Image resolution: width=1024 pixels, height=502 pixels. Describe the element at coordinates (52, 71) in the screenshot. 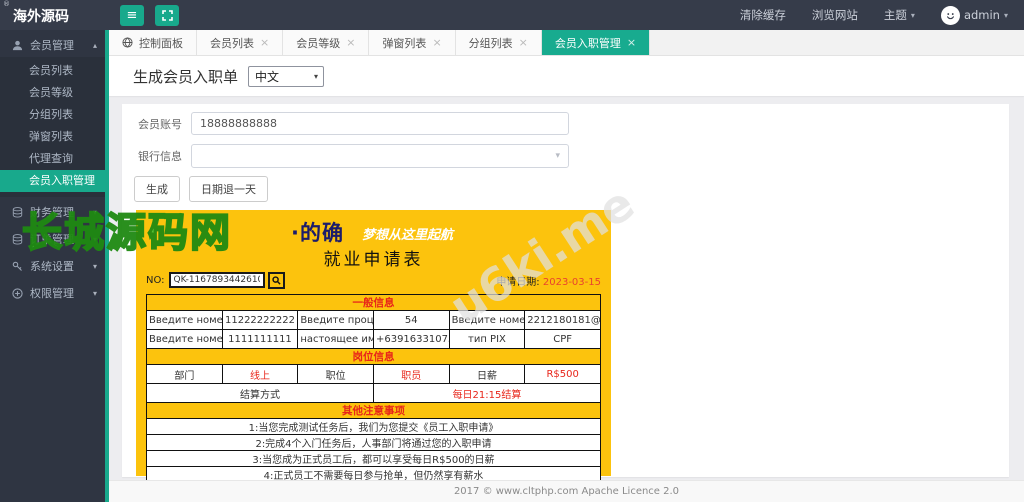

I see `sidebar-item-member-list: 会员列表` at that location.